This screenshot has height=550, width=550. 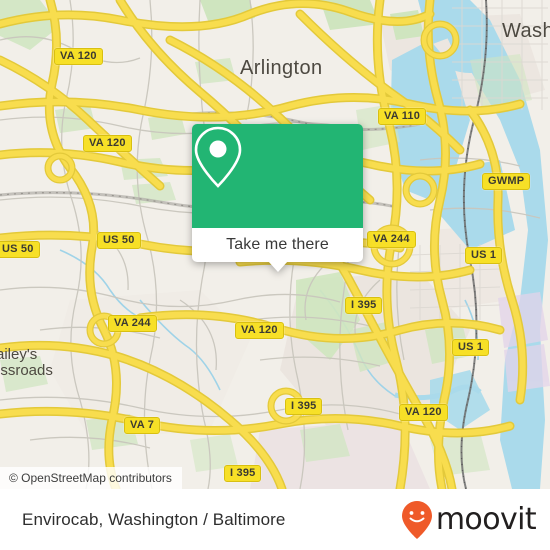 I want to click on shield-va-244-right: VA 244, so click(x=391, y=239).